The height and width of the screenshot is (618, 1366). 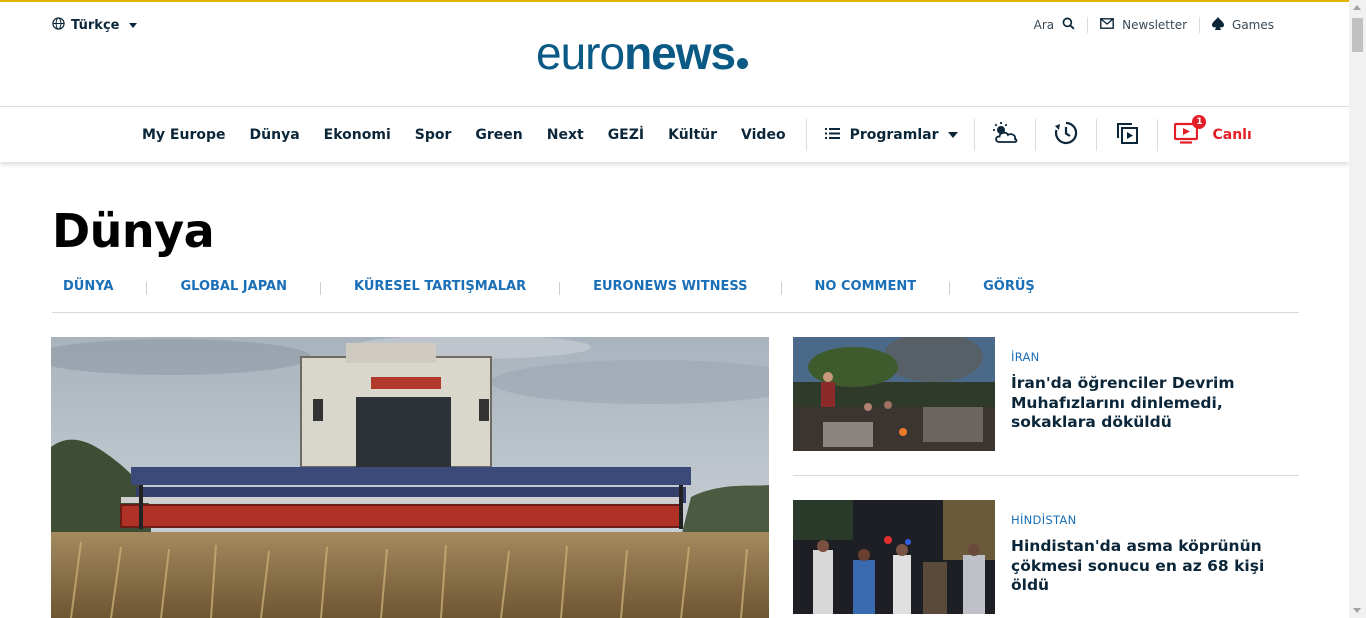 I want to click on subnav-global-japan: GLOBAL JAPAN, so click(x=233, y=295).